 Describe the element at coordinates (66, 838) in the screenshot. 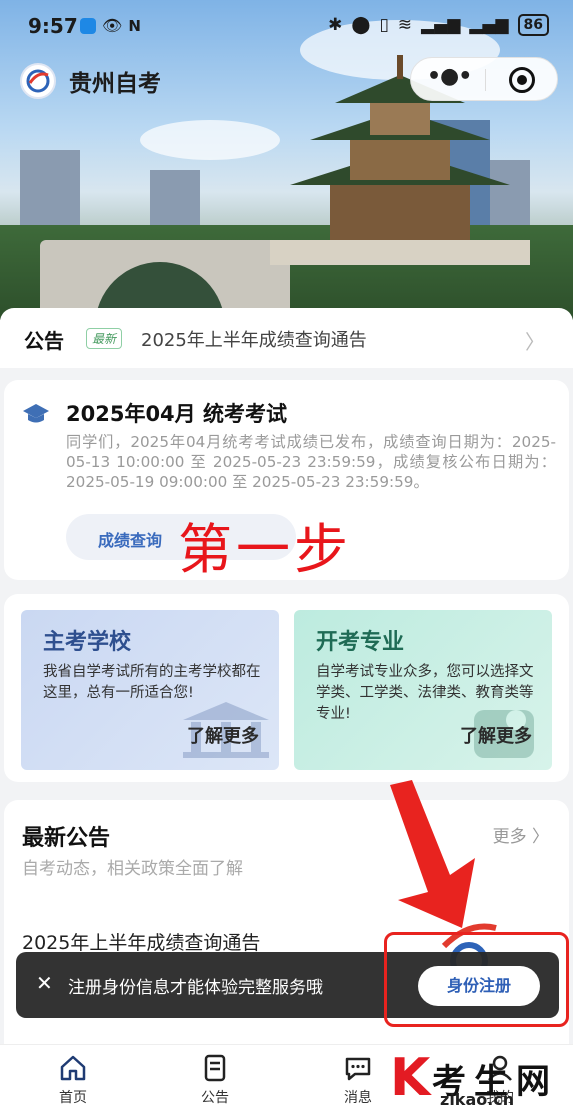

I see `section-title: 最新公告` at that location.